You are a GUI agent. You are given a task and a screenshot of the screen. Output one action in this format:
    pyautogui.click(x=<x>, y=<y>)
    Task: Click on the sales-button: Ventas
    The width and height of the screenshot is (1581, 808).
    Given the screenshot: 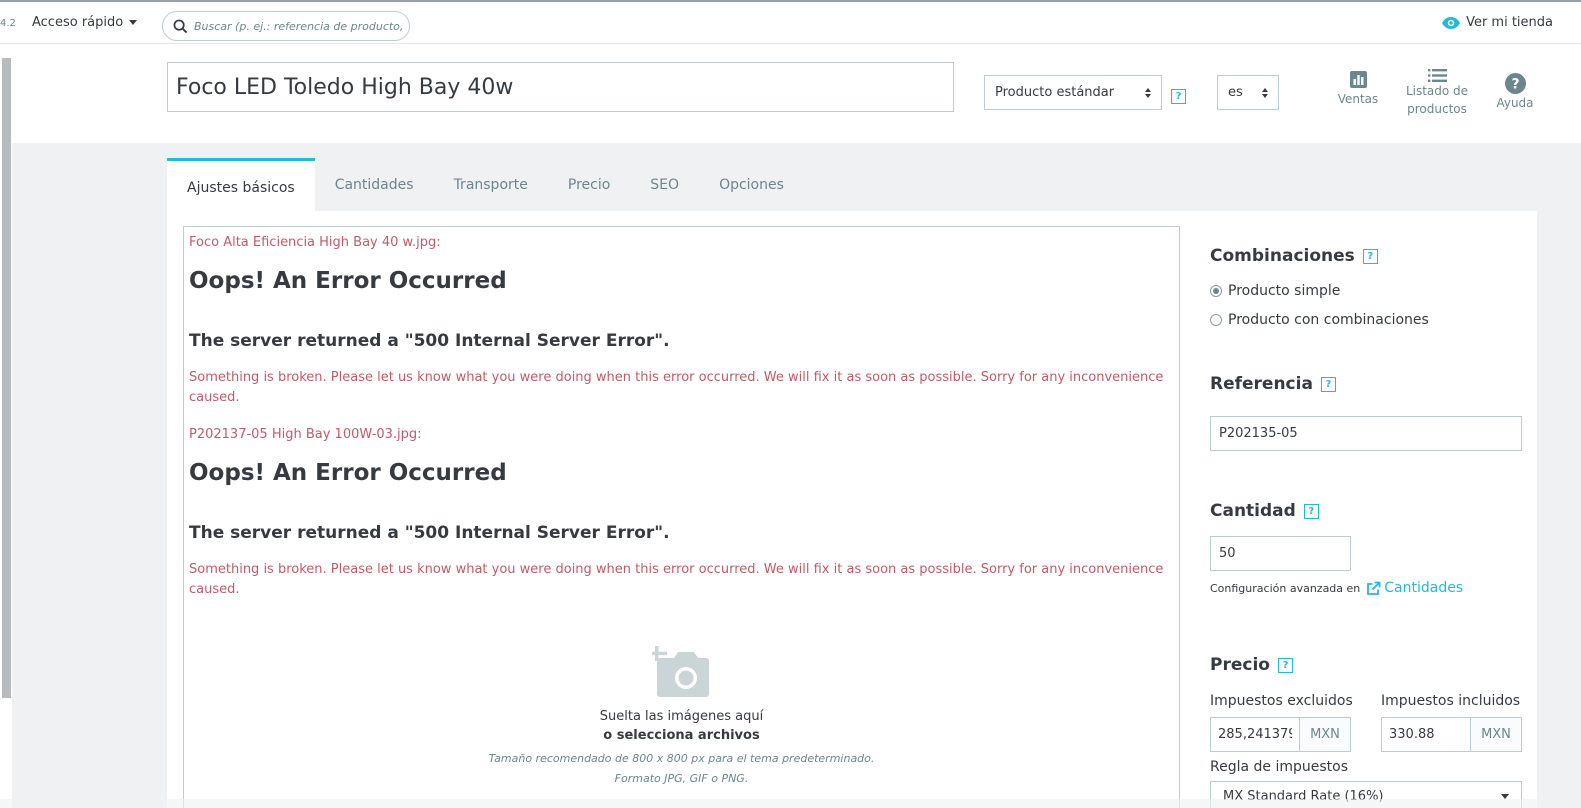 What is the action you would take?
    pyautogui.click(x=1358, y=88)
    